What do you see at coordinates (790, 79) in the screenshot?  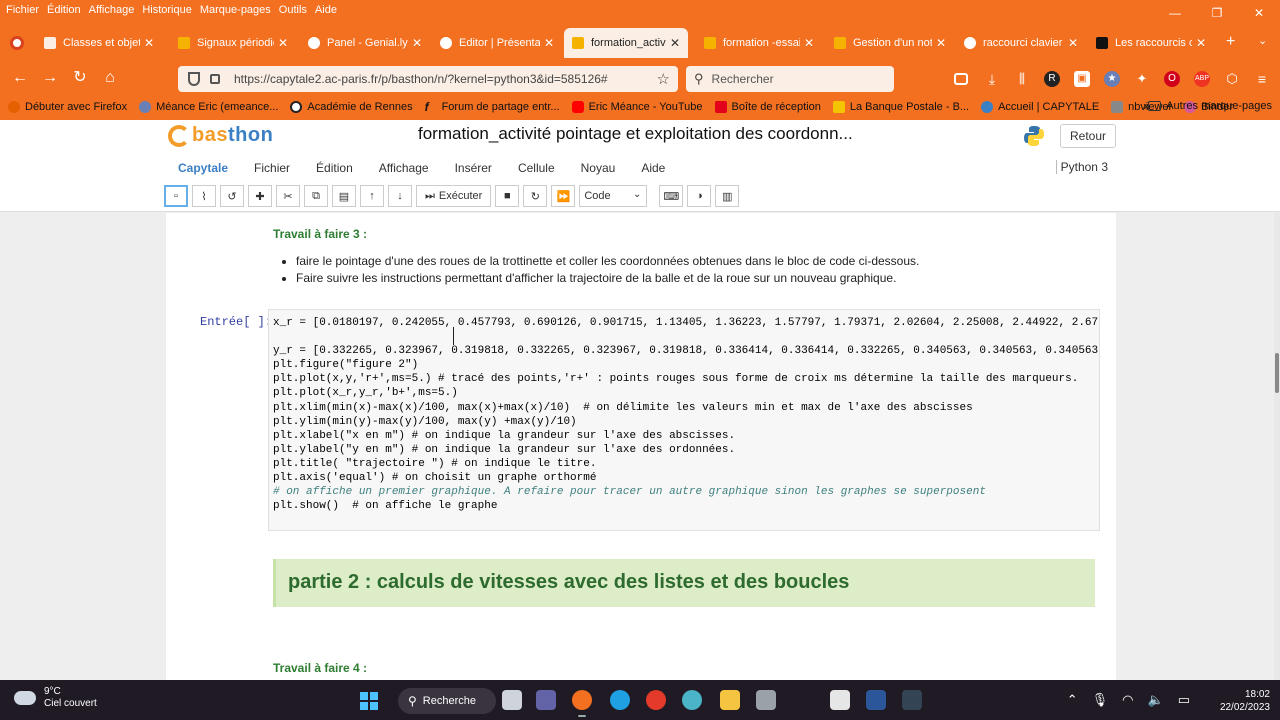 I see `search-input: ⚲ Rechercher` at bounding box center [790, 79].